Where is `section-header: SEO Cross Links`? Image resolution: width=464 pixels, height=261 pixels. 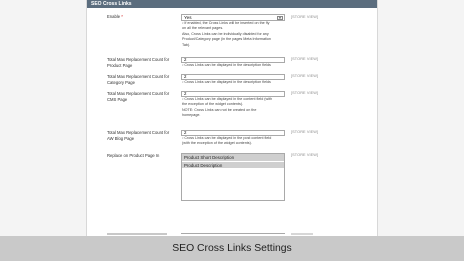
section-header: SEO Cross Links is located at coordinates (232, 4).